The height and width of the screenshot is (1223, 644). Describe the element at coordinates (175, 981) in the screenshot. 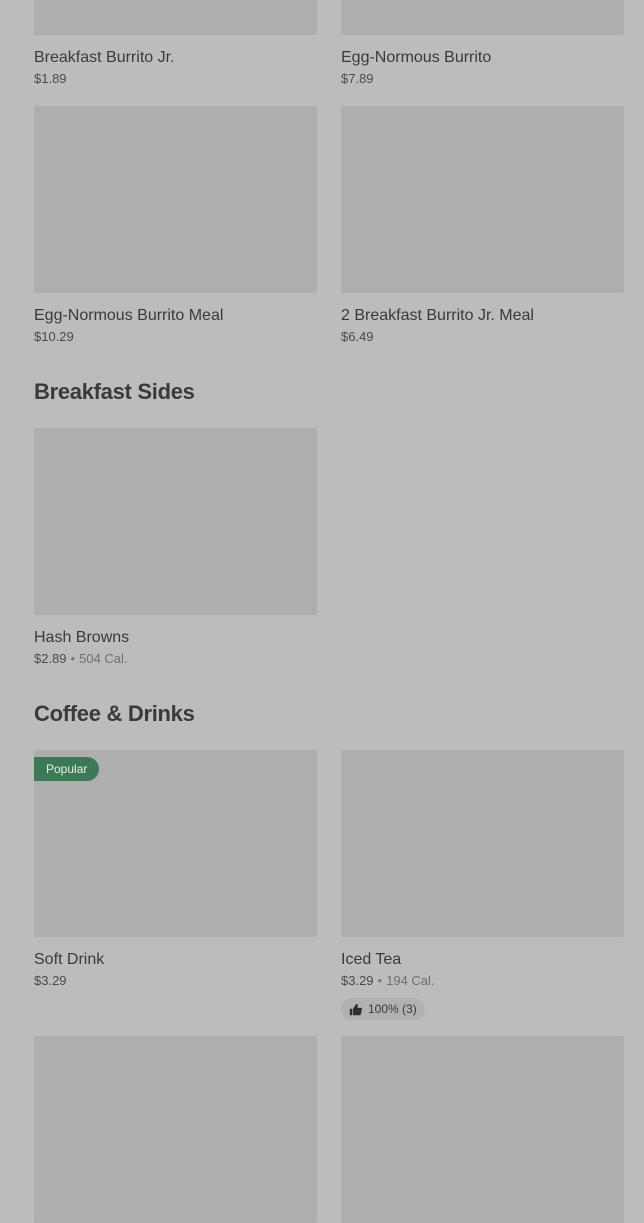

I see `item-meta: $3.29` at that location.